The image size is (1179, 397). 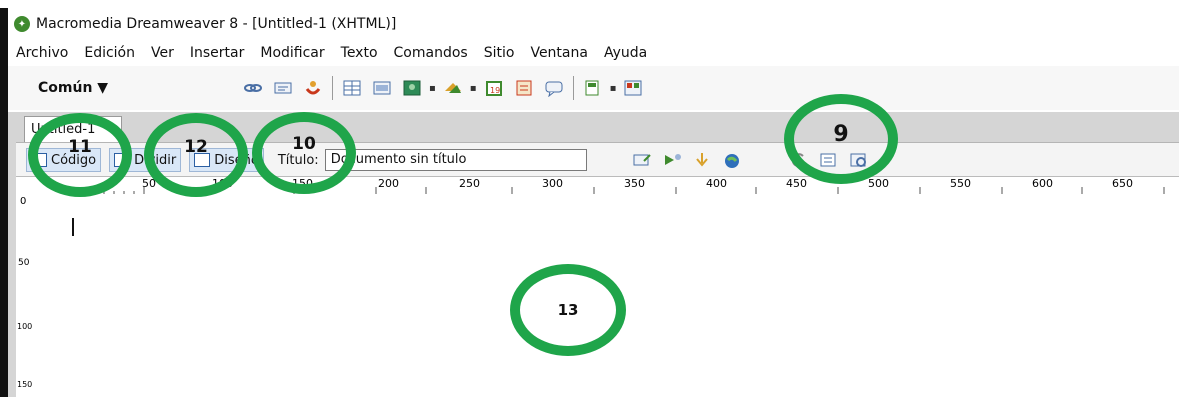 What do you see at coordinates (217, 53) in the screenshot?
I see `menu-insertar: Insertar` at bounding box center [217, 53].